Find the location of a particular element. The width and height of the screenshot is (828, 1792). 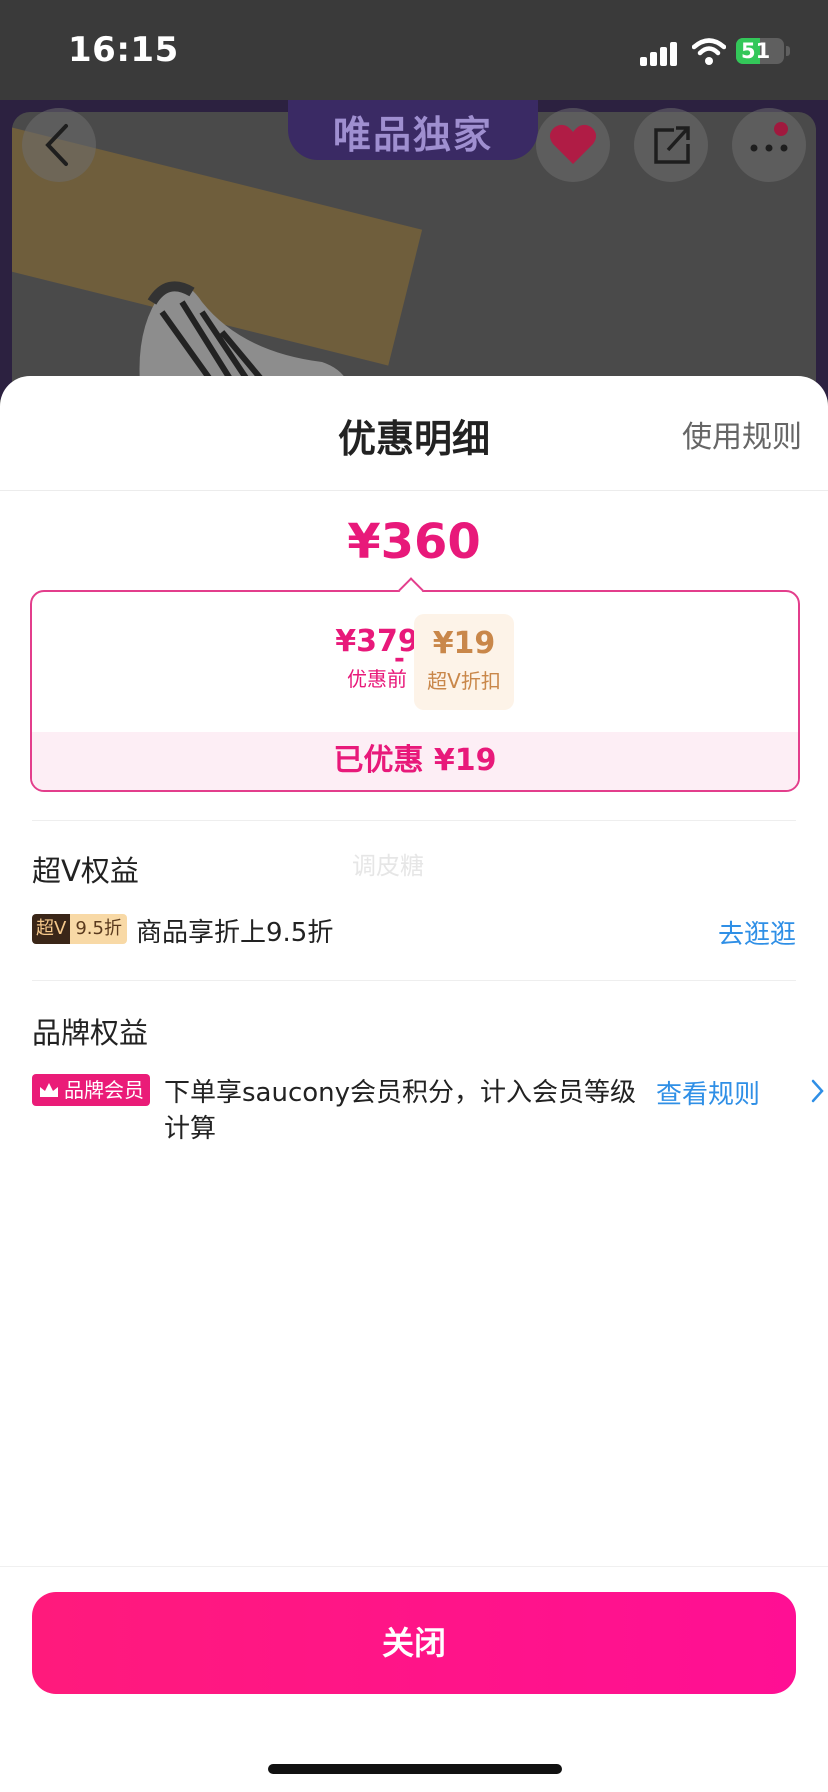

more-button is located at coordinates (769, 145).